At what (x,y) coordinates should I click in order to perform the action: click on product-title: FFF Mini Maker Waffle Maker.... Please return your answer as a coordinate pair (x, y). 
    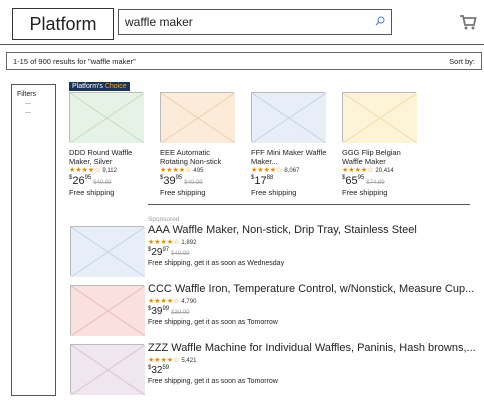
    Looking at the image, I should click on (289, 157).